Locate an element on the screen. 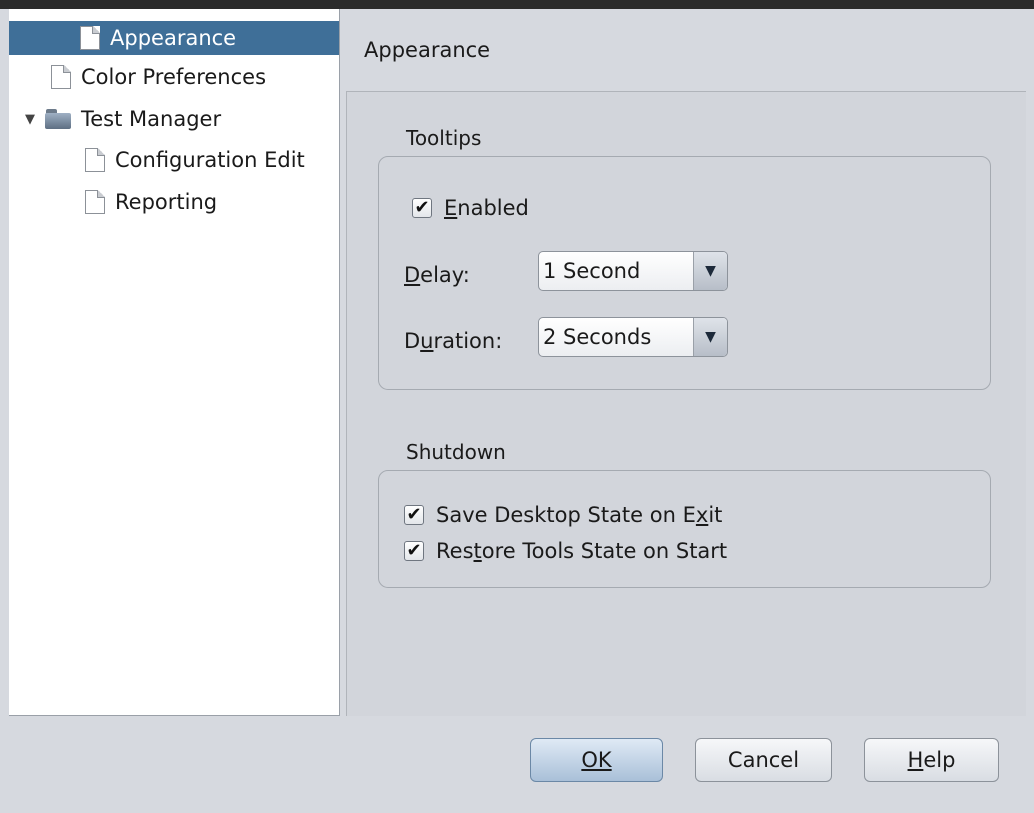 The height and width of the screenshot is (813, 1034). ok-button: OK is located at coordinates (596, 760).